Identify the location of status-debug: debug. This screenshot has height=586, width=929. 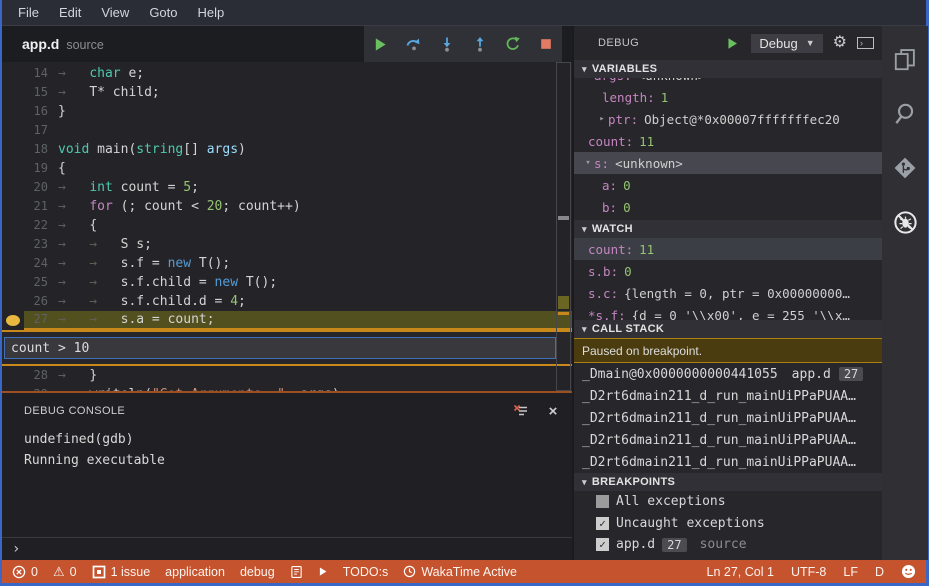
(257, 572).